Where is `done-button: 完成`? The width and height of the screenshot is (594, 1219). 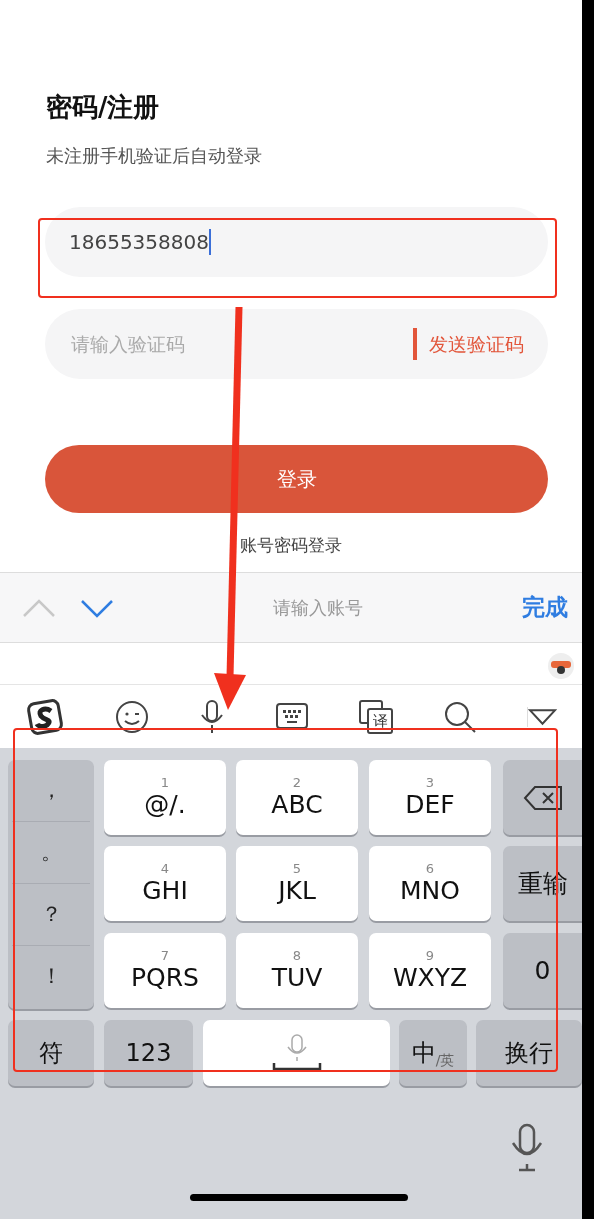
done-button: 完成 is located at coordinates (545, 607).